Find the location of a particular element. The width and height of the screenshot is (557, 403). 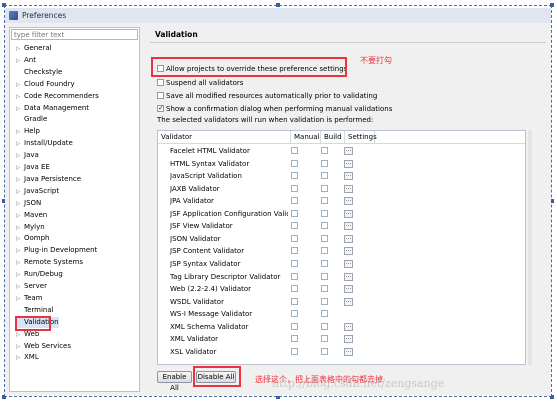

save-modified-checkbox is located at coordinates (160, 95).